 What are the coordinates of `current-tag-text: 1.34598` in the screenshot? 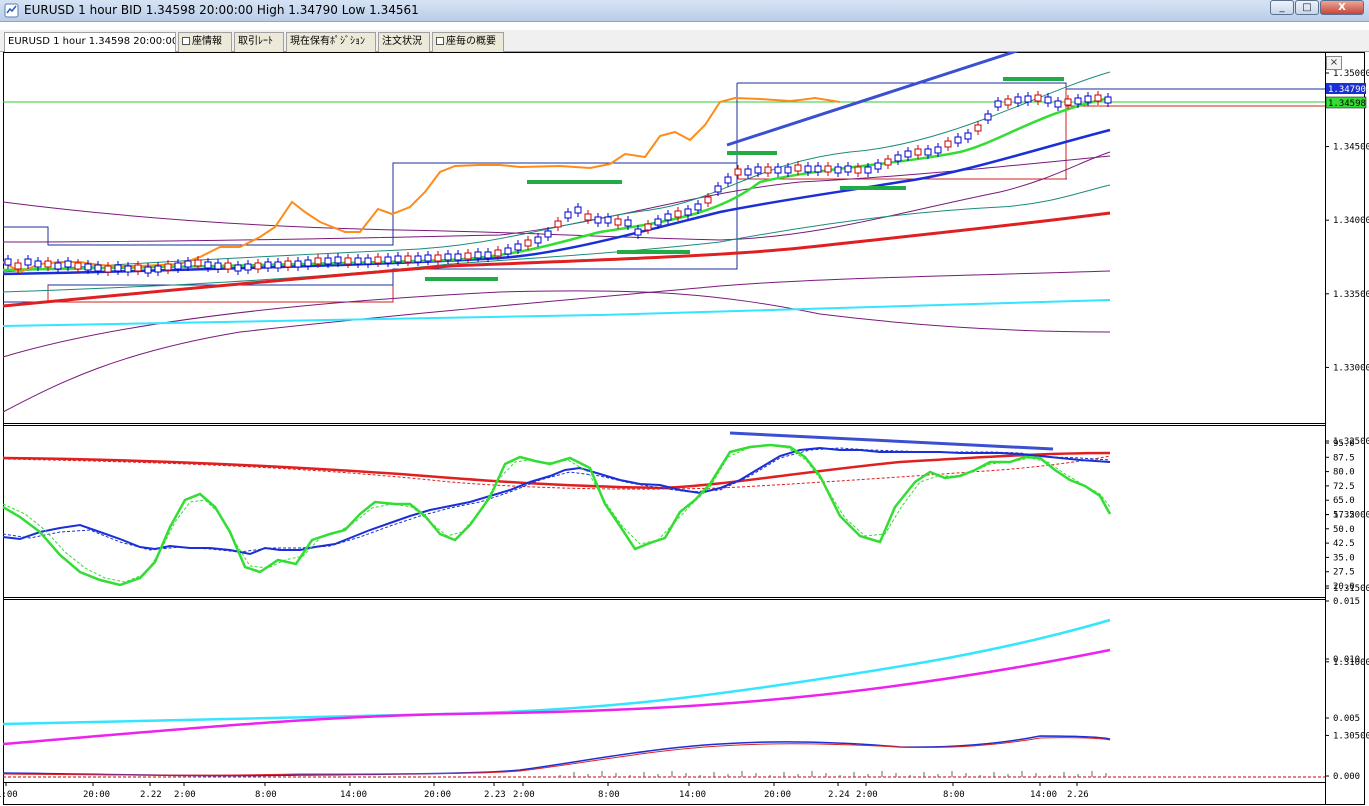 It's located at (1347, 104).